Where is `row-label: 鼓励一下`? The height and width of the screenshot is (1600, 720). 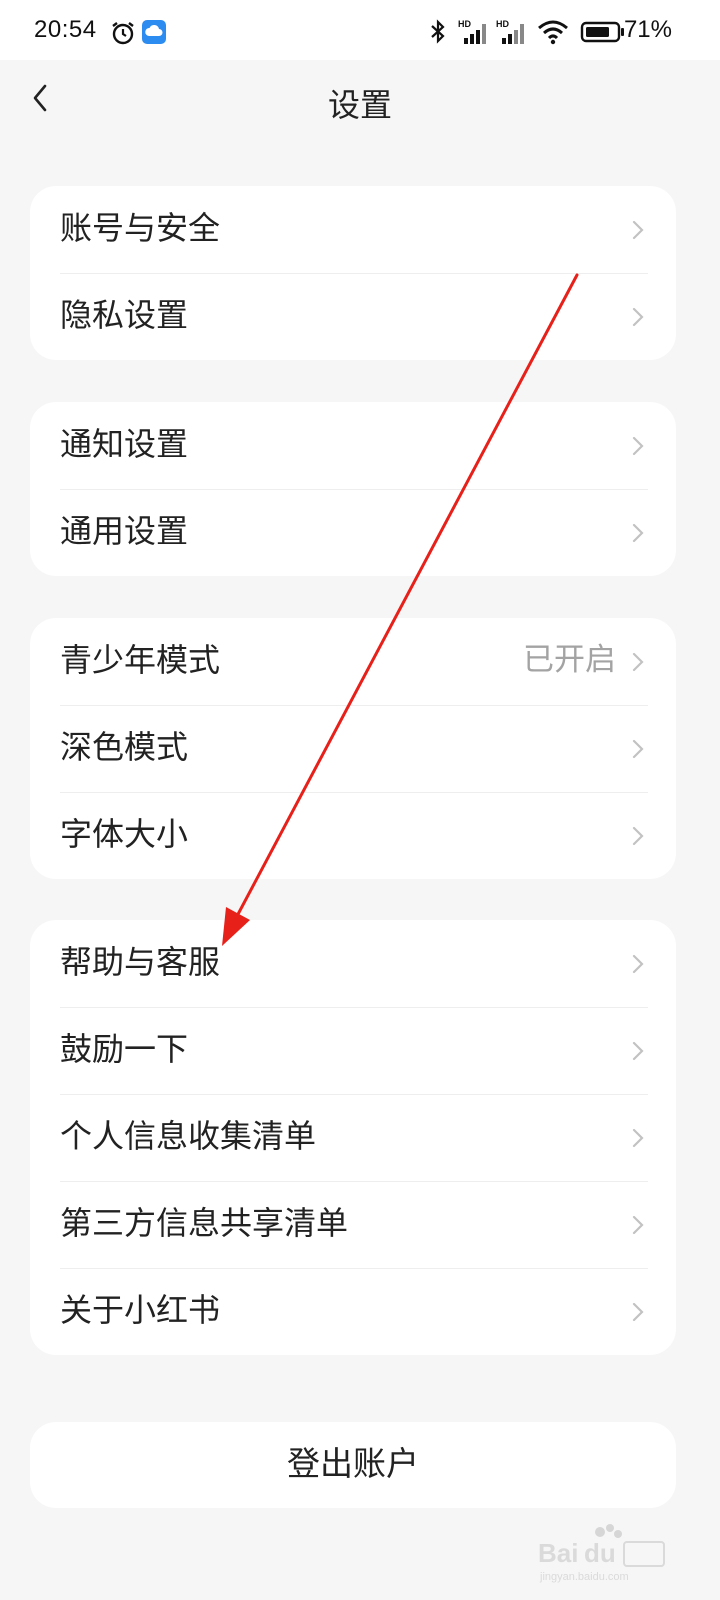 row-label: 鼓励一下 is located at coordinates (124, 1049).